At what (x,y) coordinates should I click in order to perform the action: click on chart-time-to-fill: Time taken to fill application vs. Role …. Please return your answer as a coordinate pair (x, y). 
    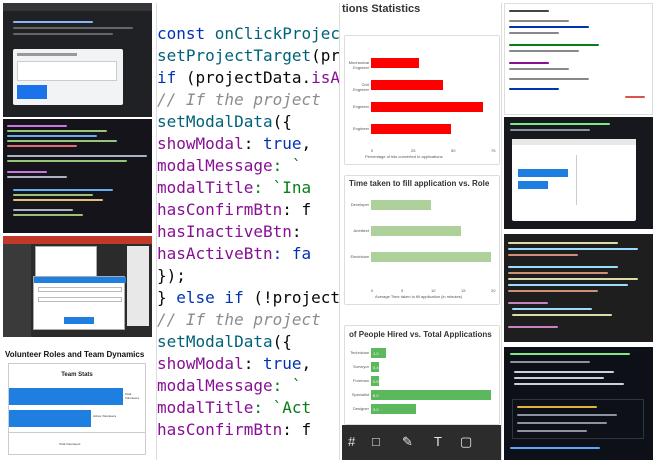
    Looking at the image, I should click on (422, 240).